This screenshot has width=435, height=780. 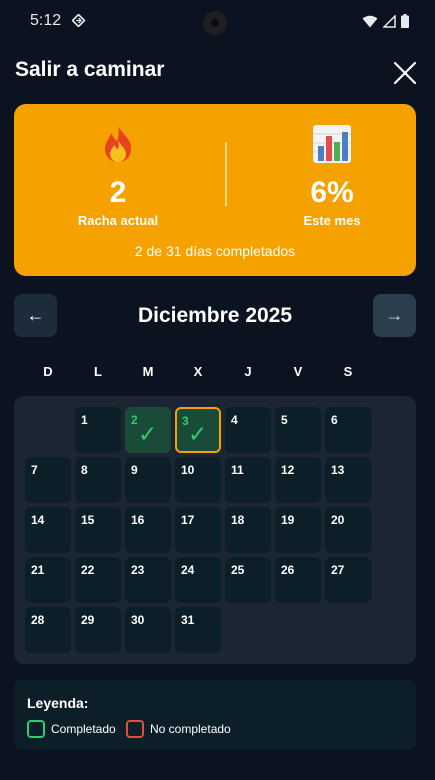 I want to click on weekday-header: V, so click(x=298, y=371).